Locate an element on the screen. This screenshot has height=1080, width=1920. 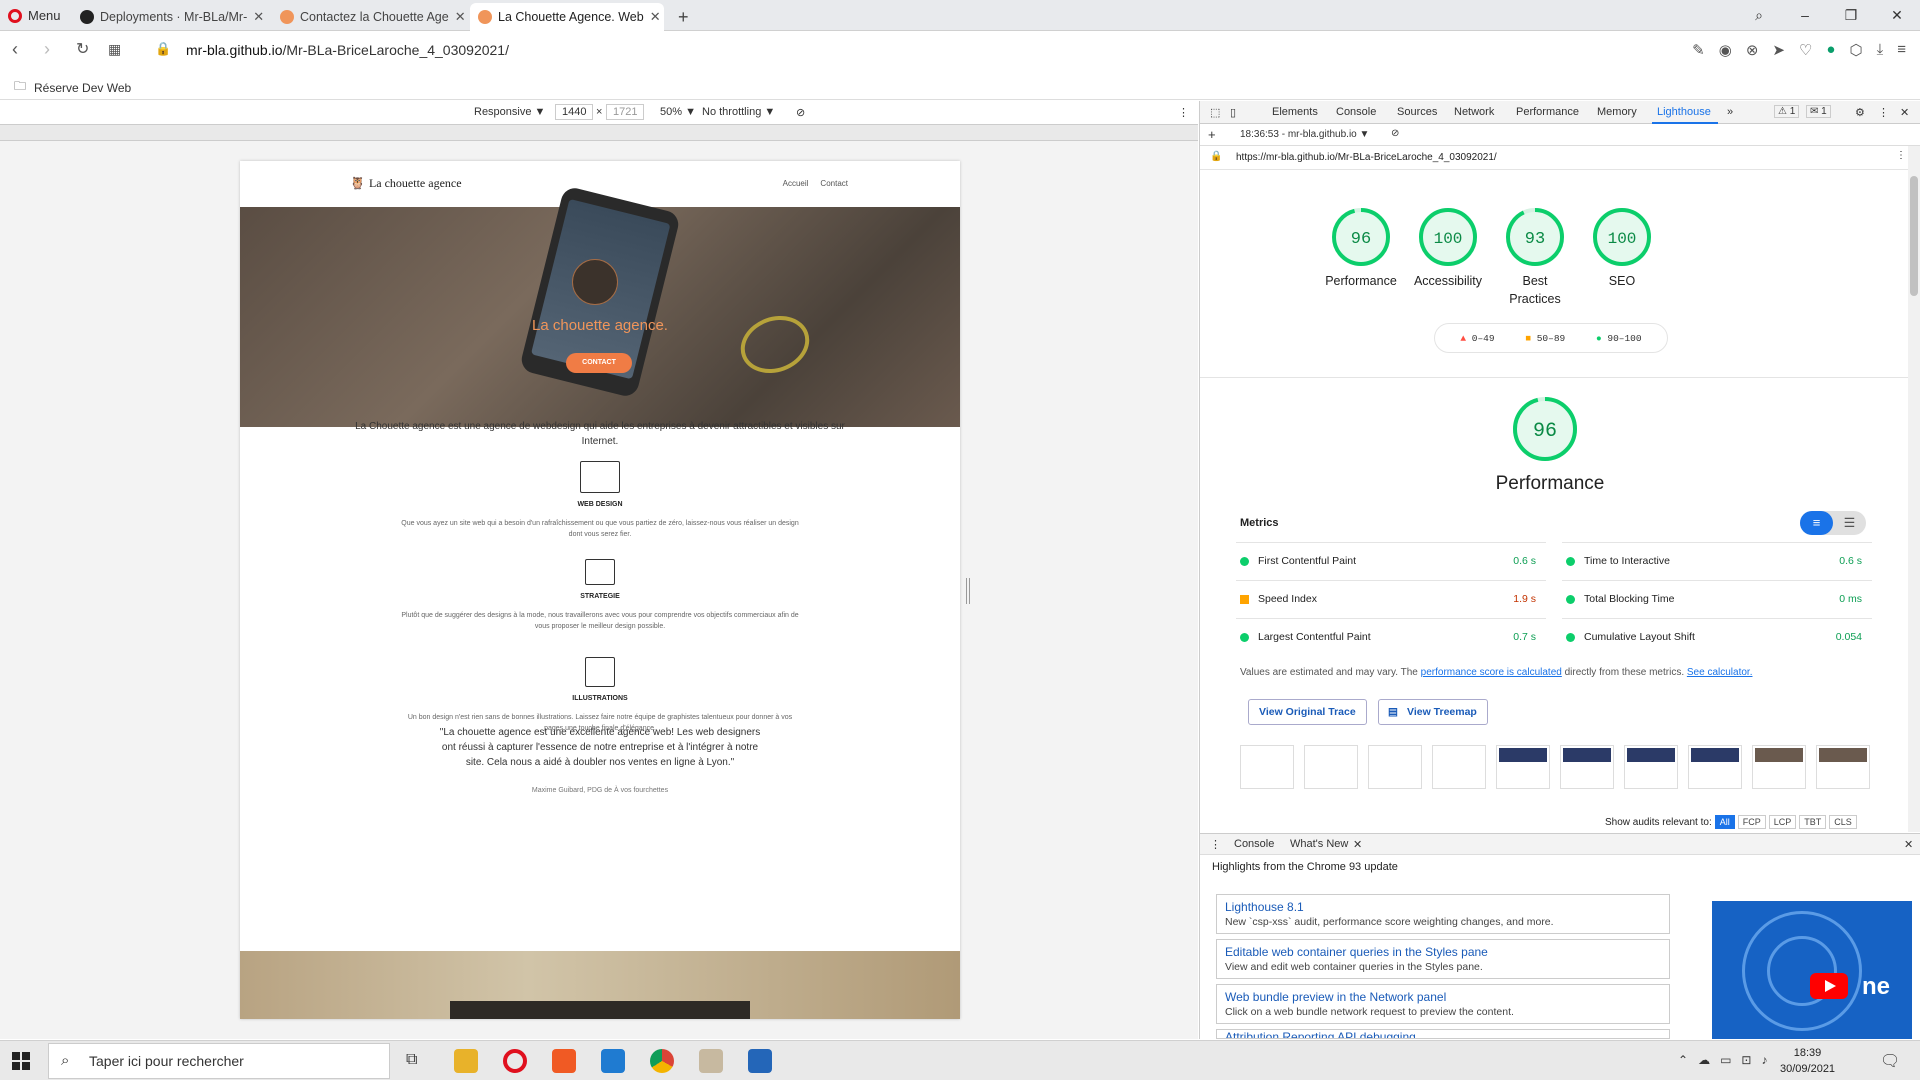
gauge-best-practices: 93 Best Practices is located at coordinates (1535, 256).